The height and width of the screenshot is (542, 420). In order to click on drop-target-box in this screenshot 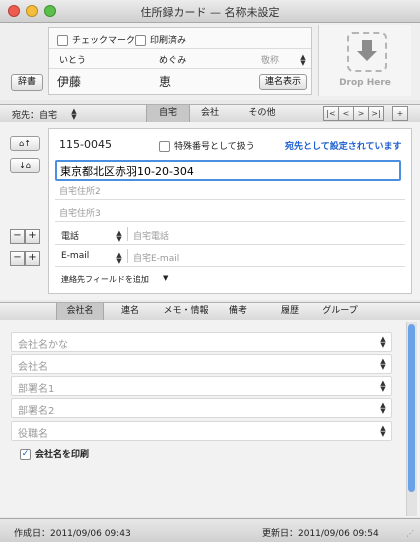, I will do `click(367, 52)`.